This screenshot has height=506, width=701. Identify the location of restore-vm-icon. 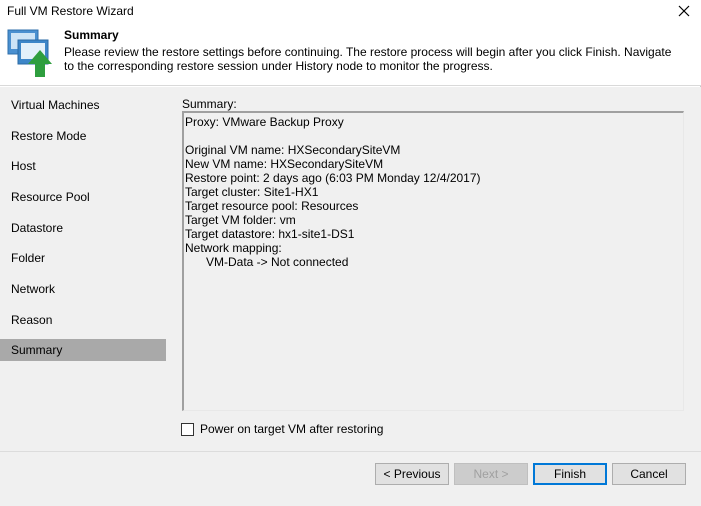
(29, 53).